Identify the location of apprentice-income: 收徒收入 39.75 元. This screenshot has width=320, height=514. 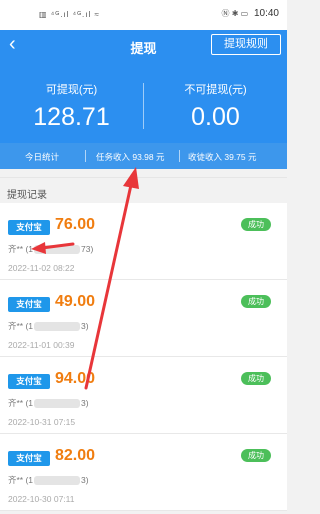
(222, 157).